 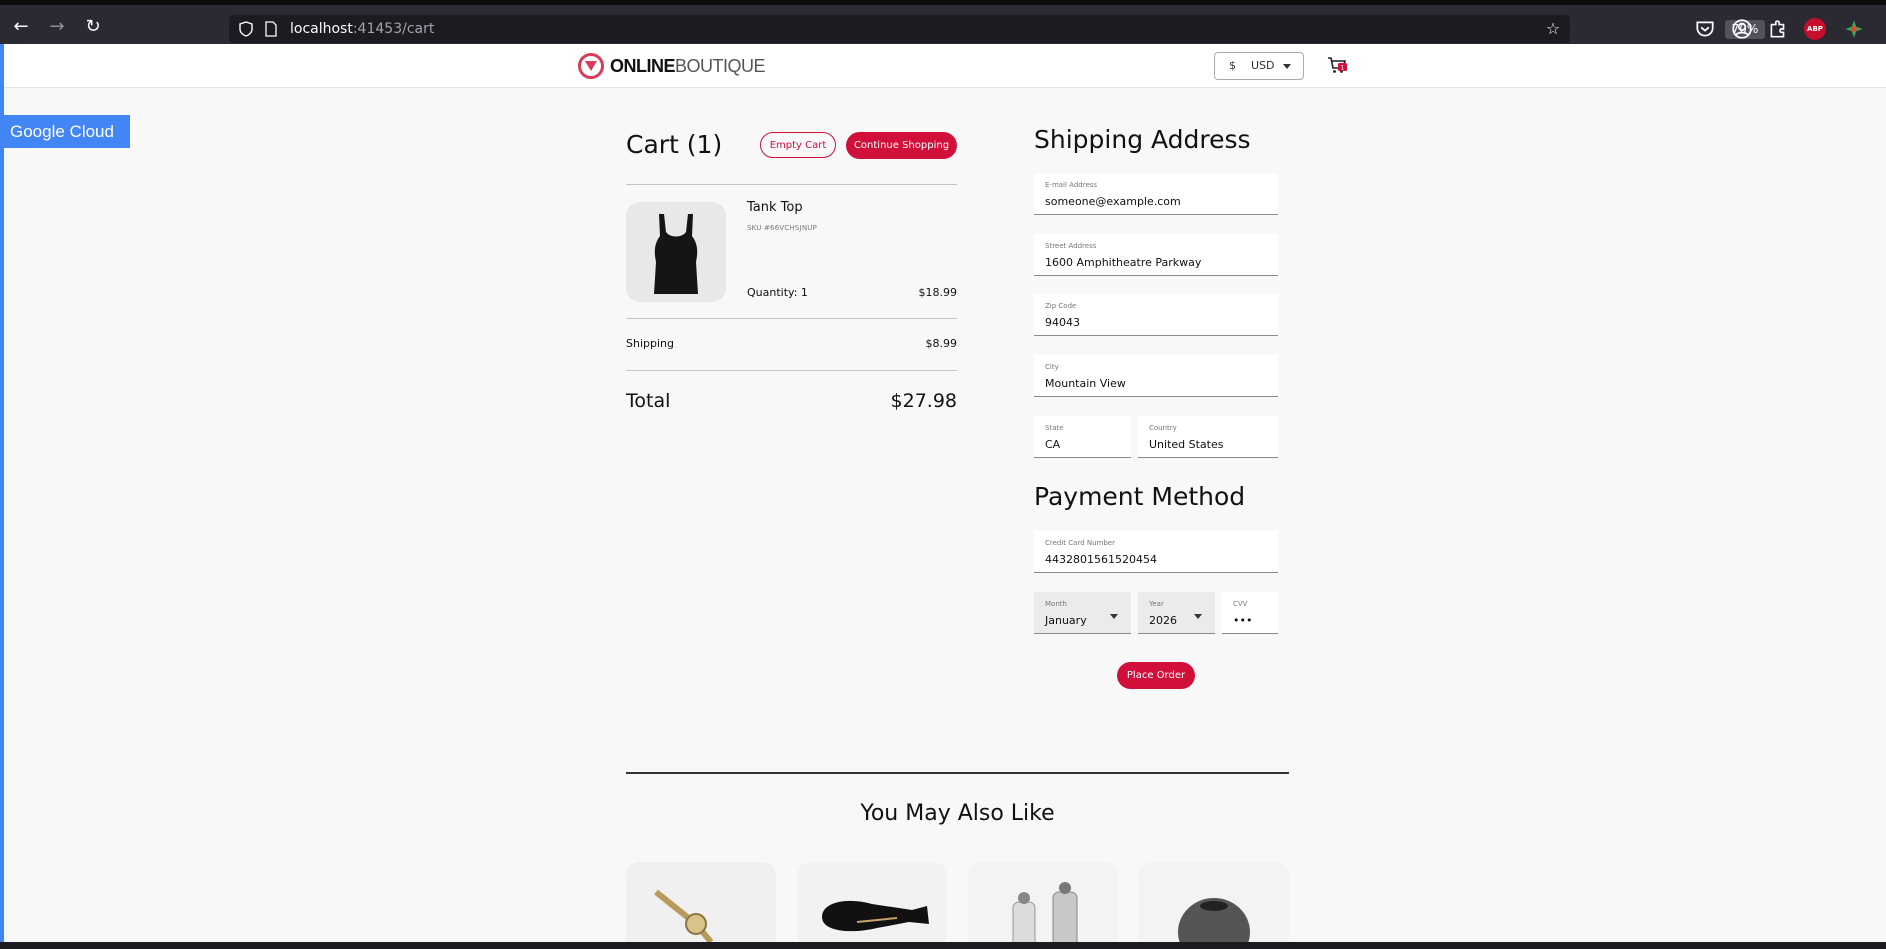 I want to click on recommendation-watch, so click(x=701, y=902).